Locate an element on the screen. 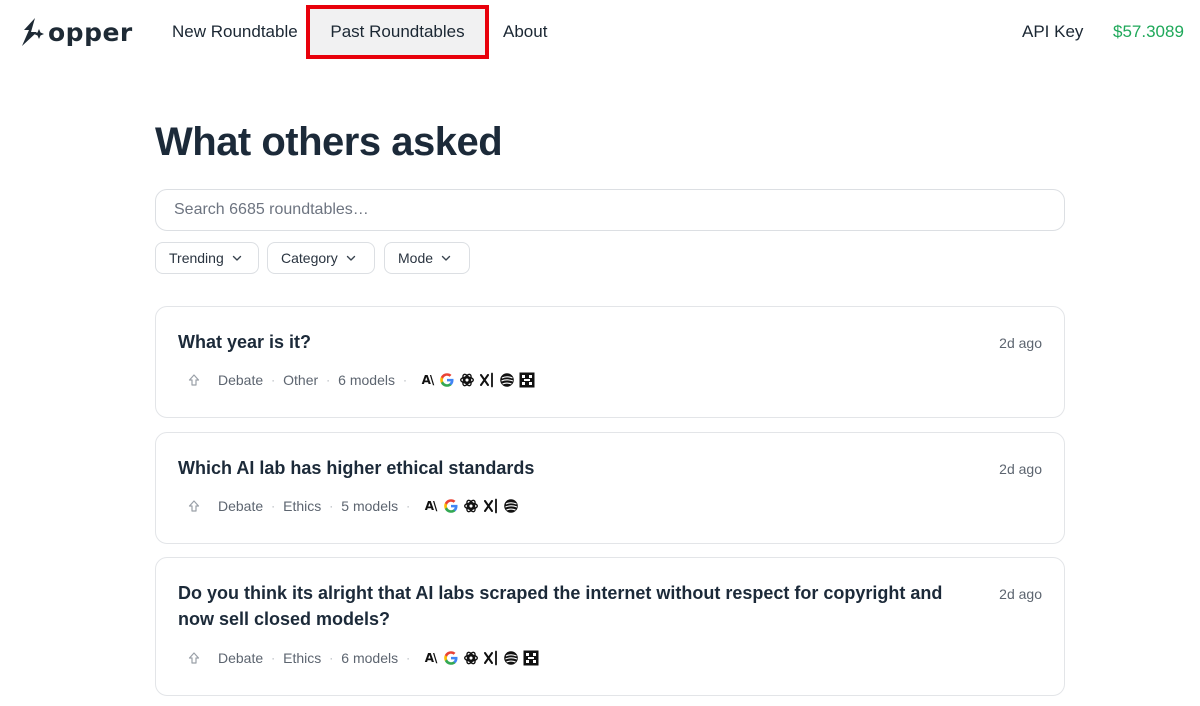 This screenshot has width=1200, height=706. nav-past-roundtables: Past Roundtables is located at coordinates (397, 32).